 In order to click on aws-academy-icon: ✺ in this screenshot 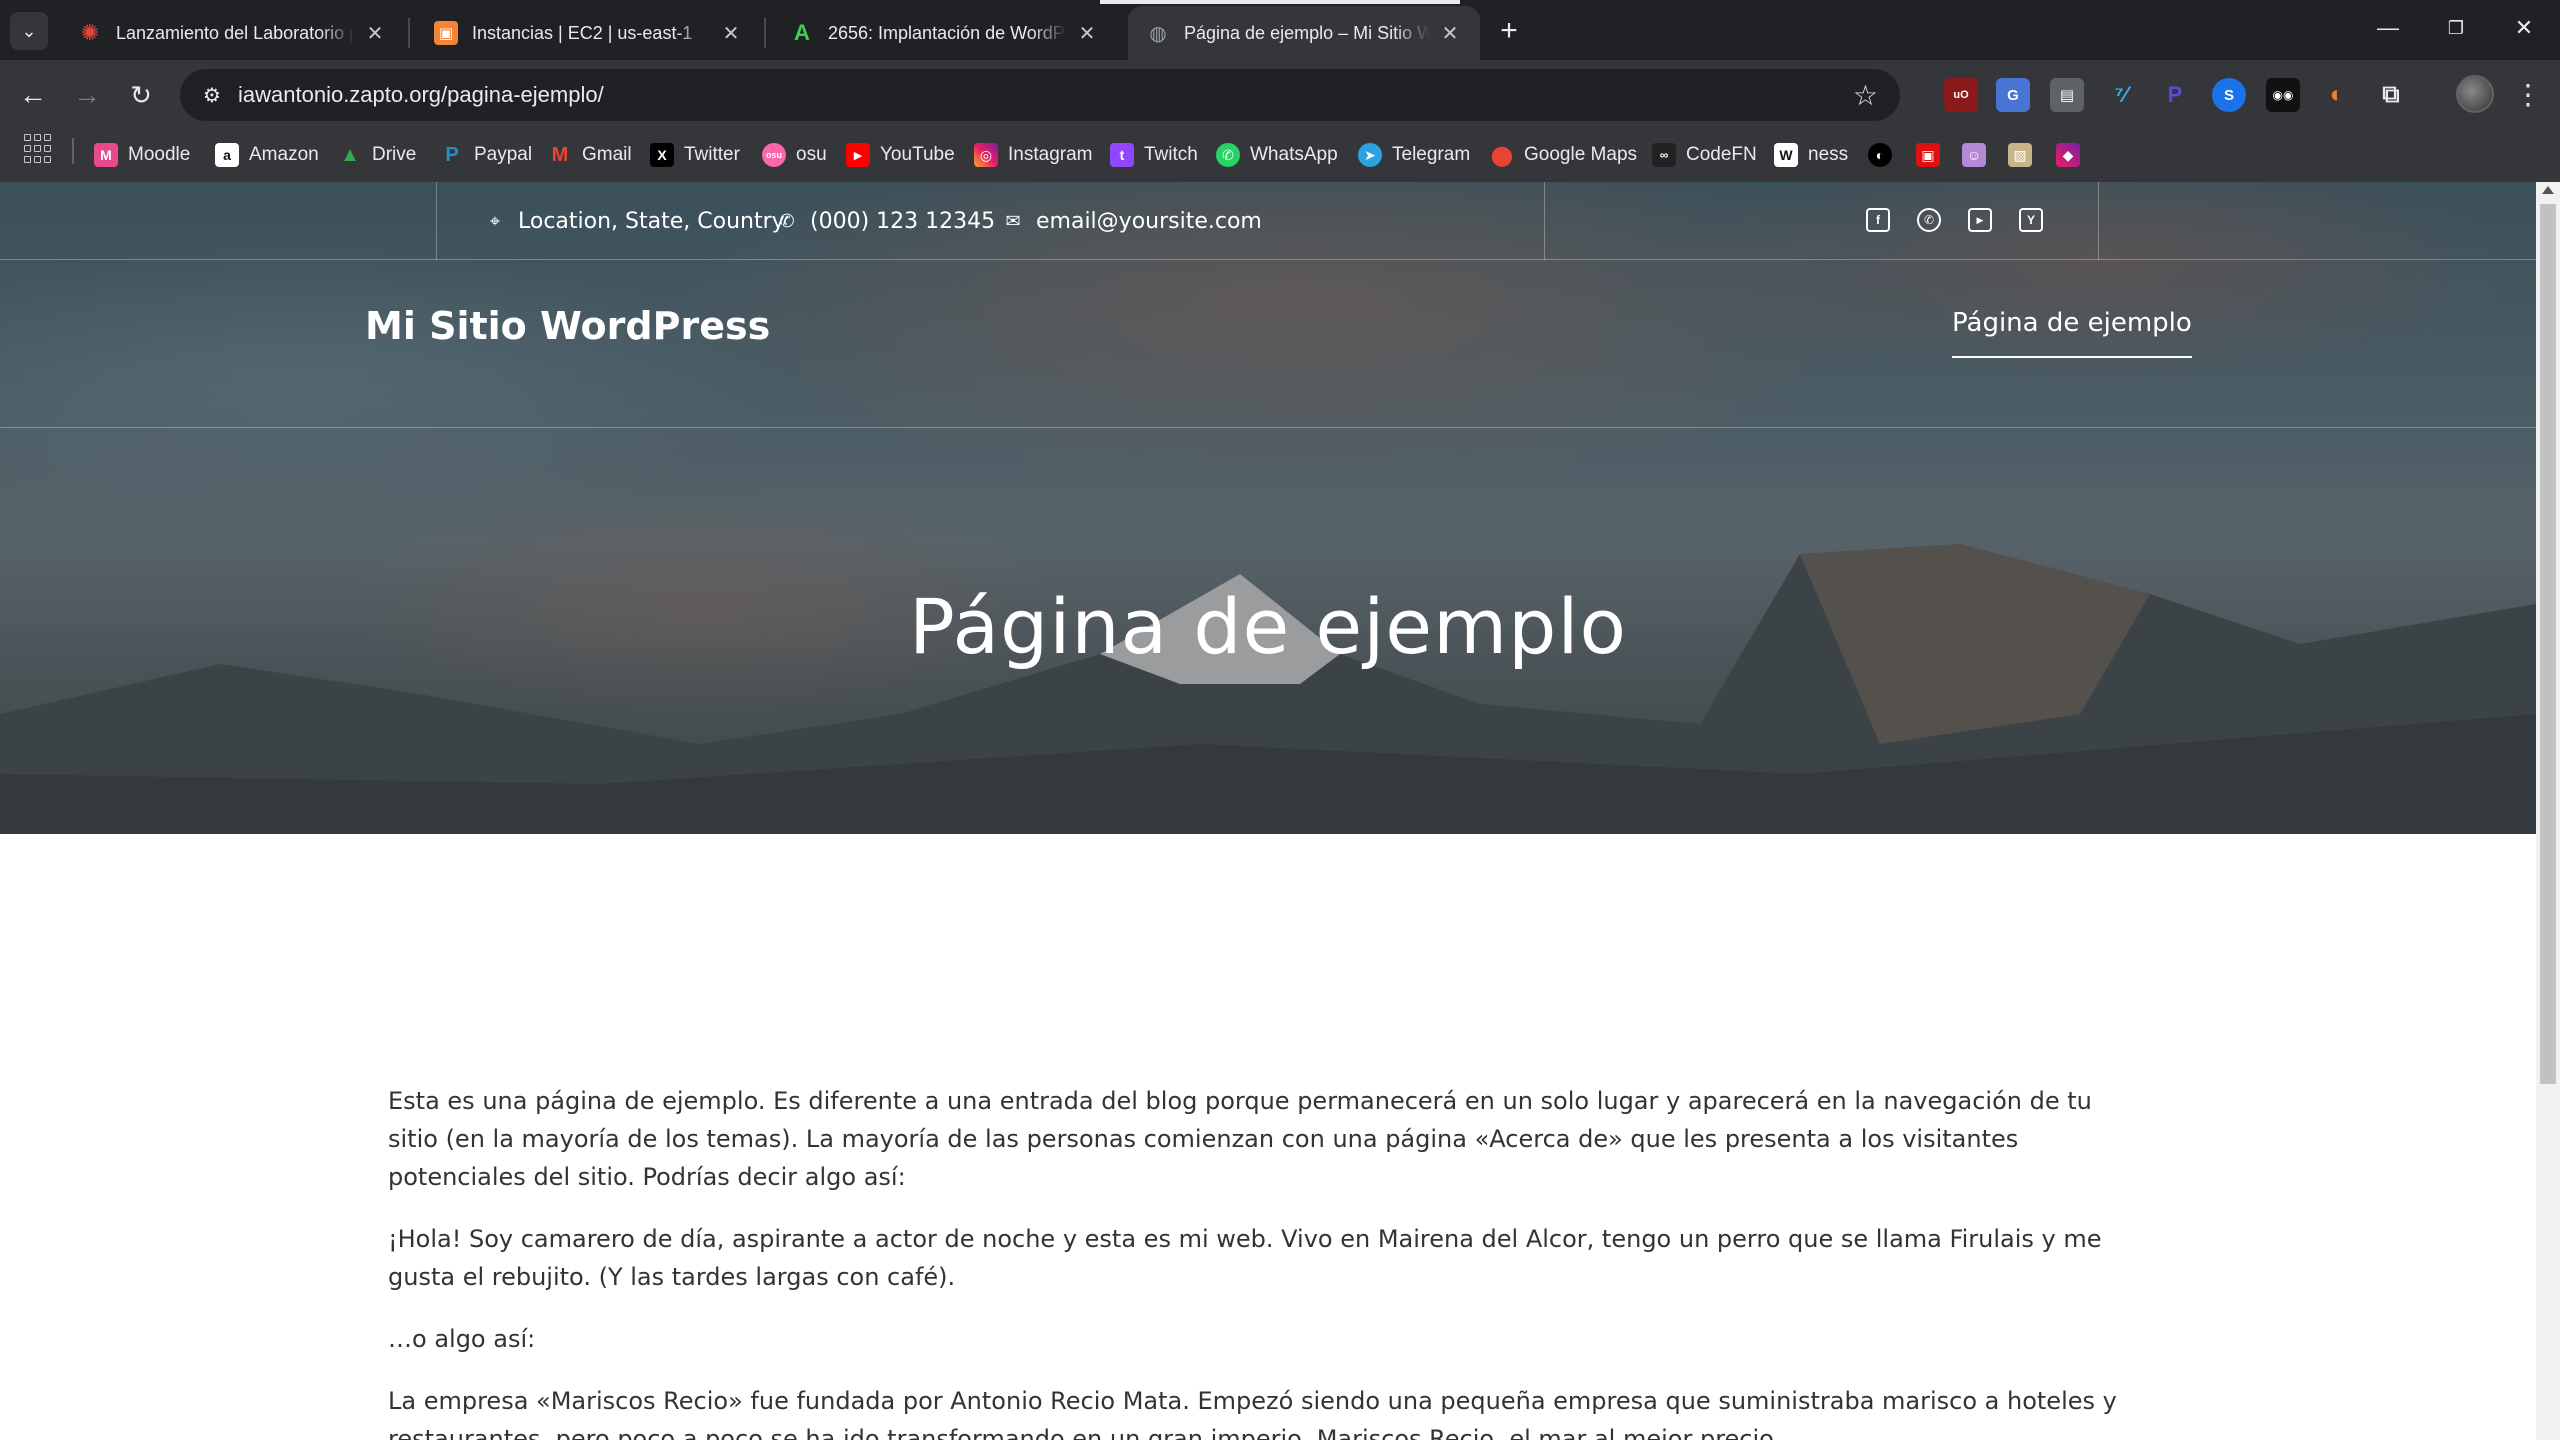, I will do `click(90, 32)`.